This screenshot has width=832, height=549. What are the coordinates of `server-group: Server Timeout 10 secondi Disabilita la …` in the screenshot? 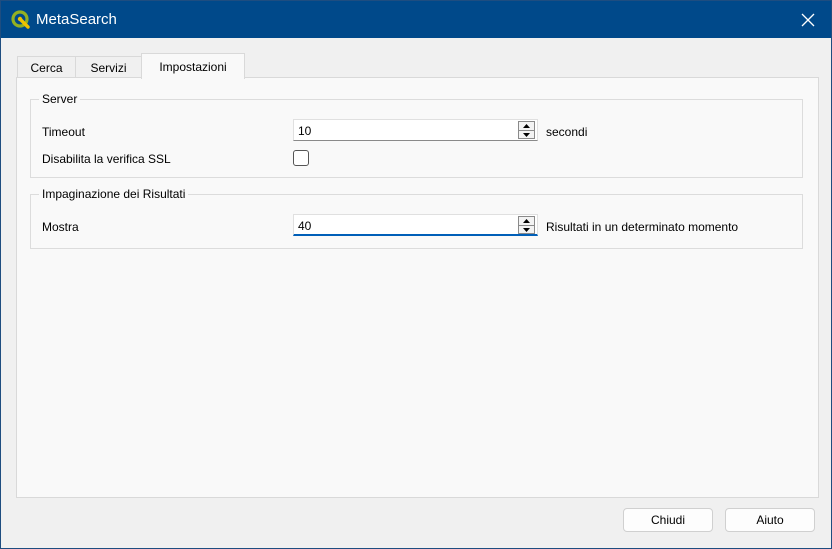 It's located at (416, 135).